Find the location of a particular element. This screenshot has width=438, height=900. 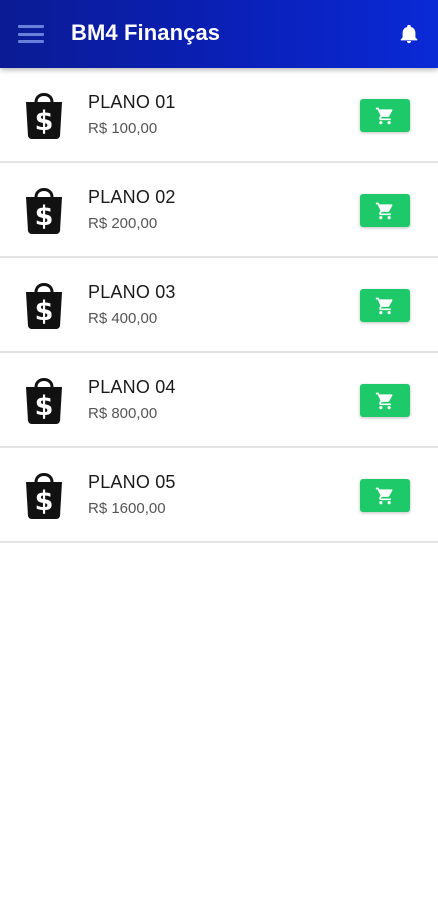

app-bar: BM4 Finanças is located at coordinates (219, 34).